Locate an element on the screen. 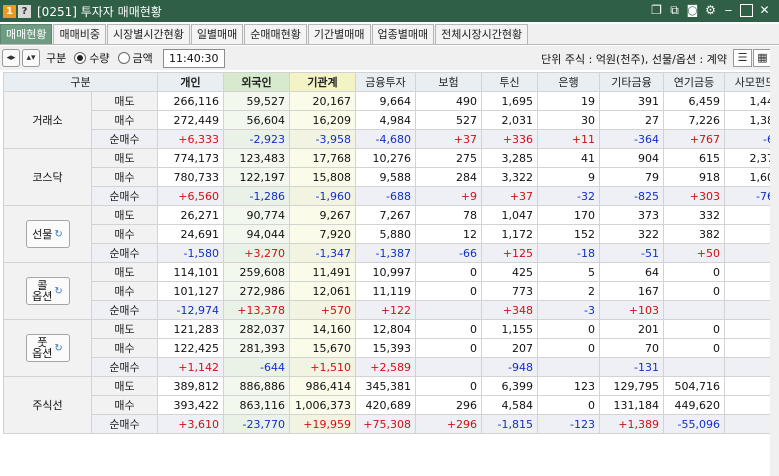 The image size is (779, 476). column-header: 금융투자 is located at coordinates (385, 82).